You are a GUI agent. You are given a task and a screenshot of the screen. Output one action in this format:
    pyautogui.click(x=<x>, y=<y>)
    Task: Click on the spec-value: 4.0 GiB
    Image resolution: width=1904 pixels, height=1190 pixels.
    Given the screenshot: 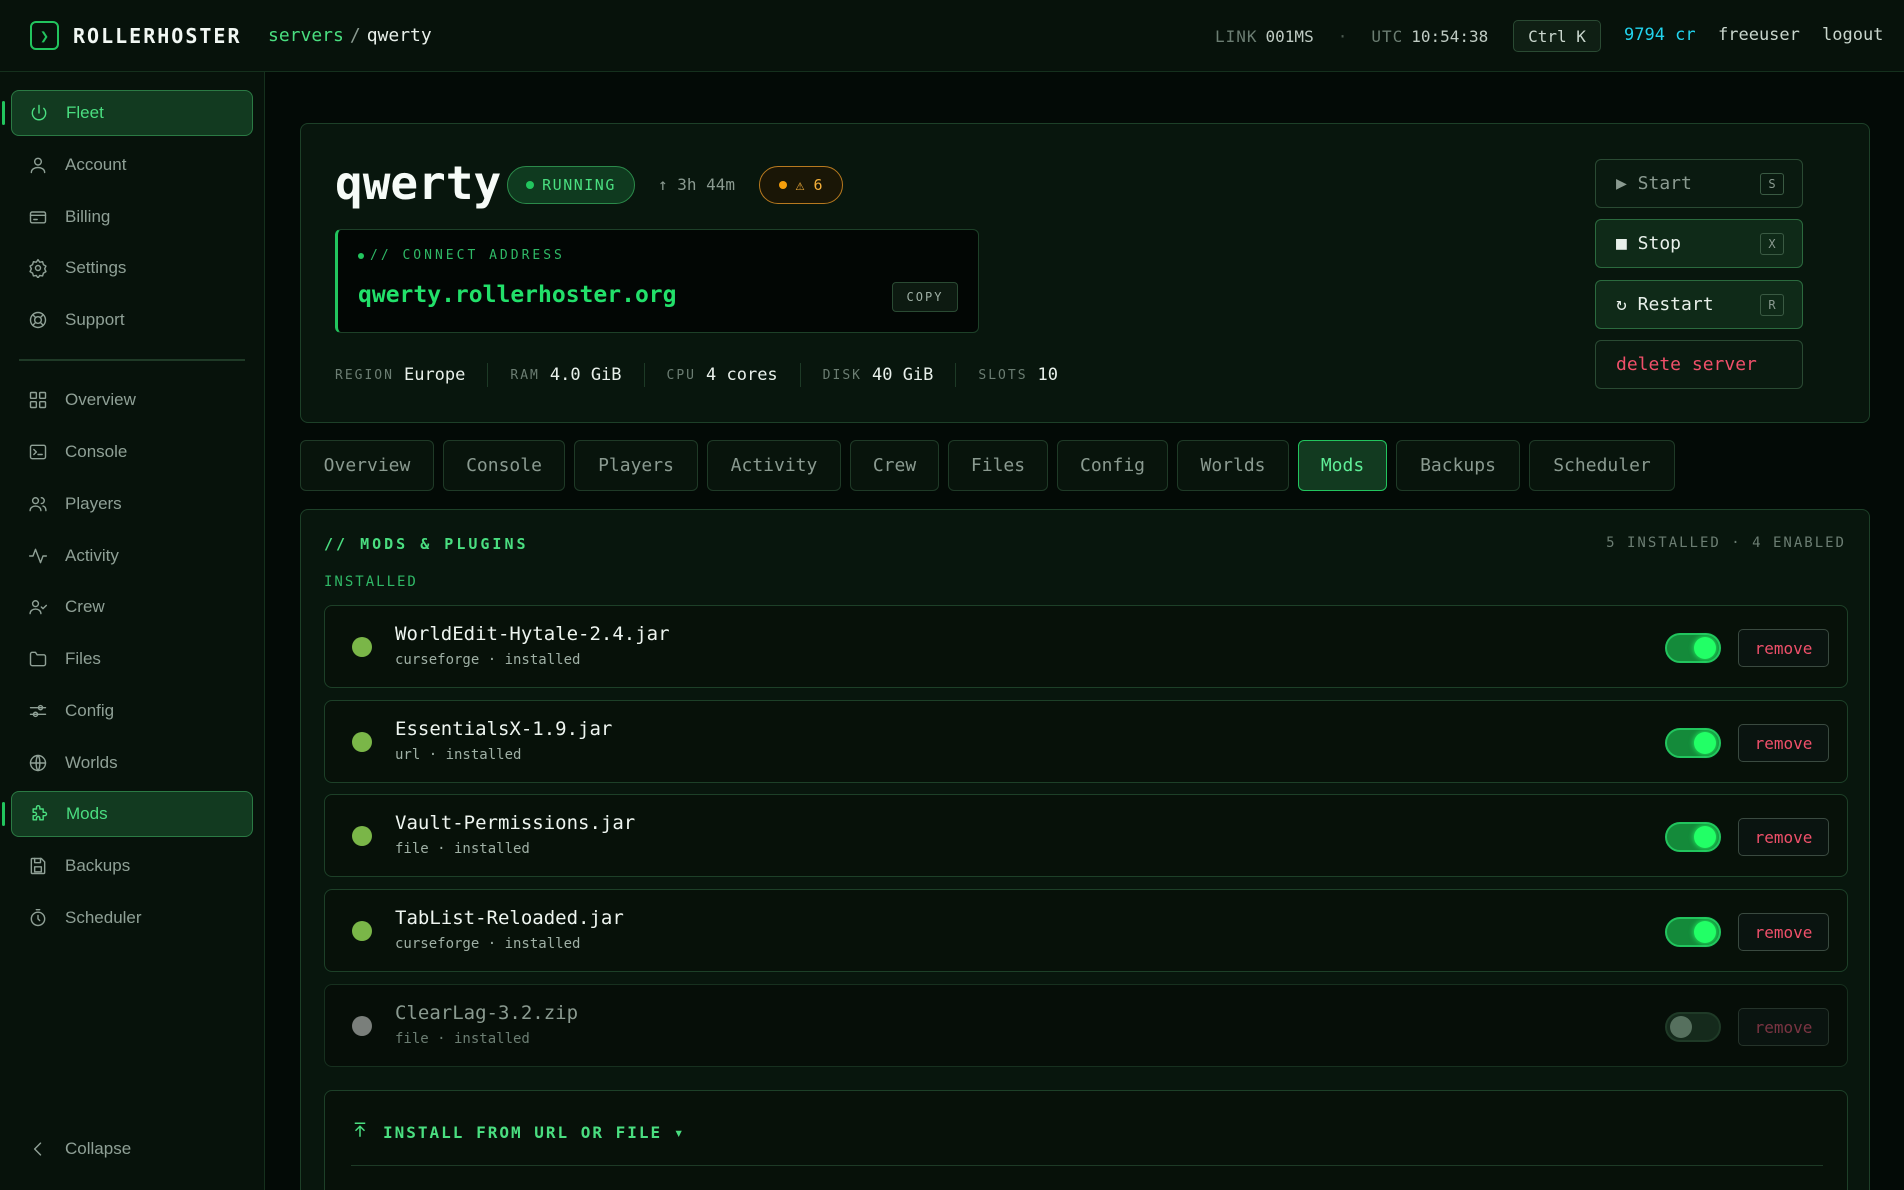 What is the action you would take?
    pyautogui.click(x=585, y=375)
    